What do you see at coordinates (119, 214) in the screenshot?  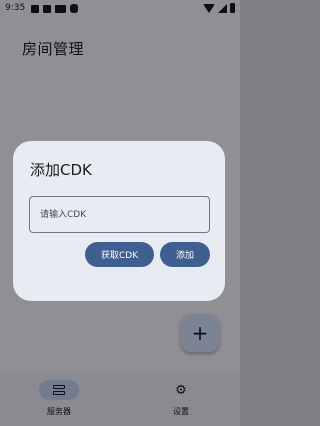 I see `cdk-input` at bounding box center [119, 214].